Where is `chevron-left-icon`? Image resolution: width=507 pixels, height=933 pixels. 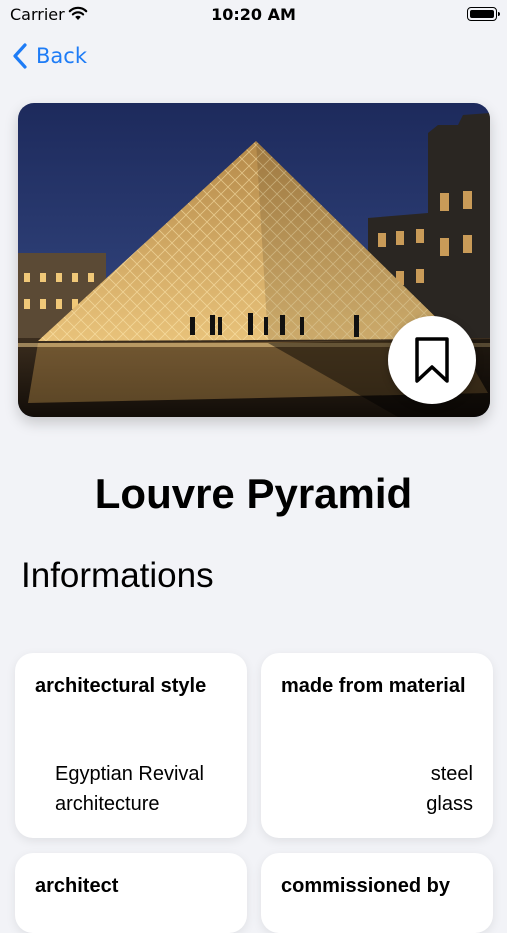
chevron-left-icon is located at coordinates (20, 56).